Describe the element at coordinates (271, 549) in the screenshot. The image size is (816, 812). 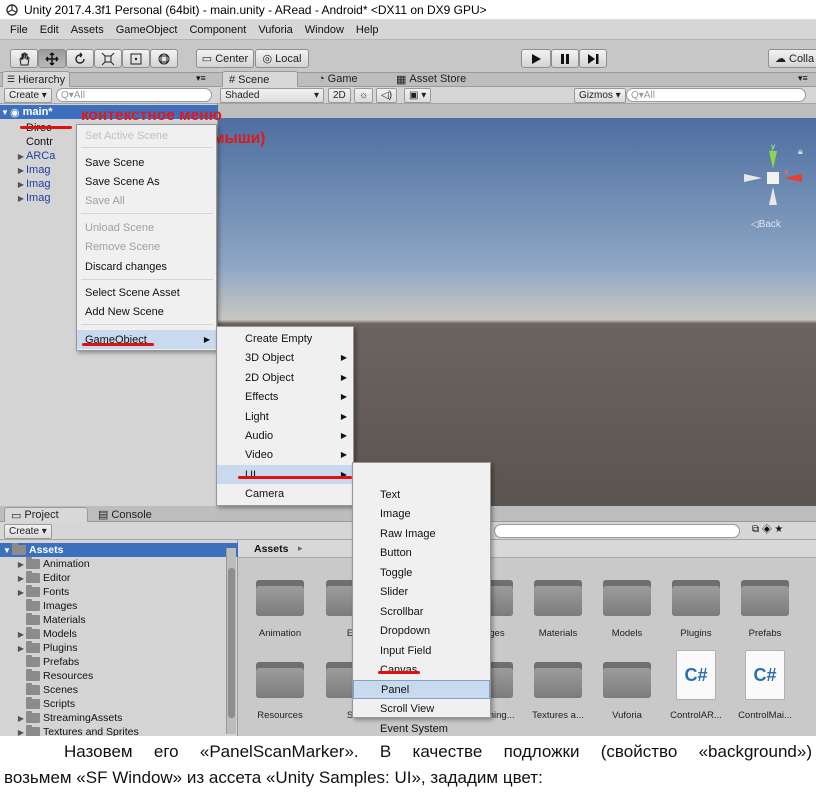
I see `breadcrumb-assets: Assets` at that location.